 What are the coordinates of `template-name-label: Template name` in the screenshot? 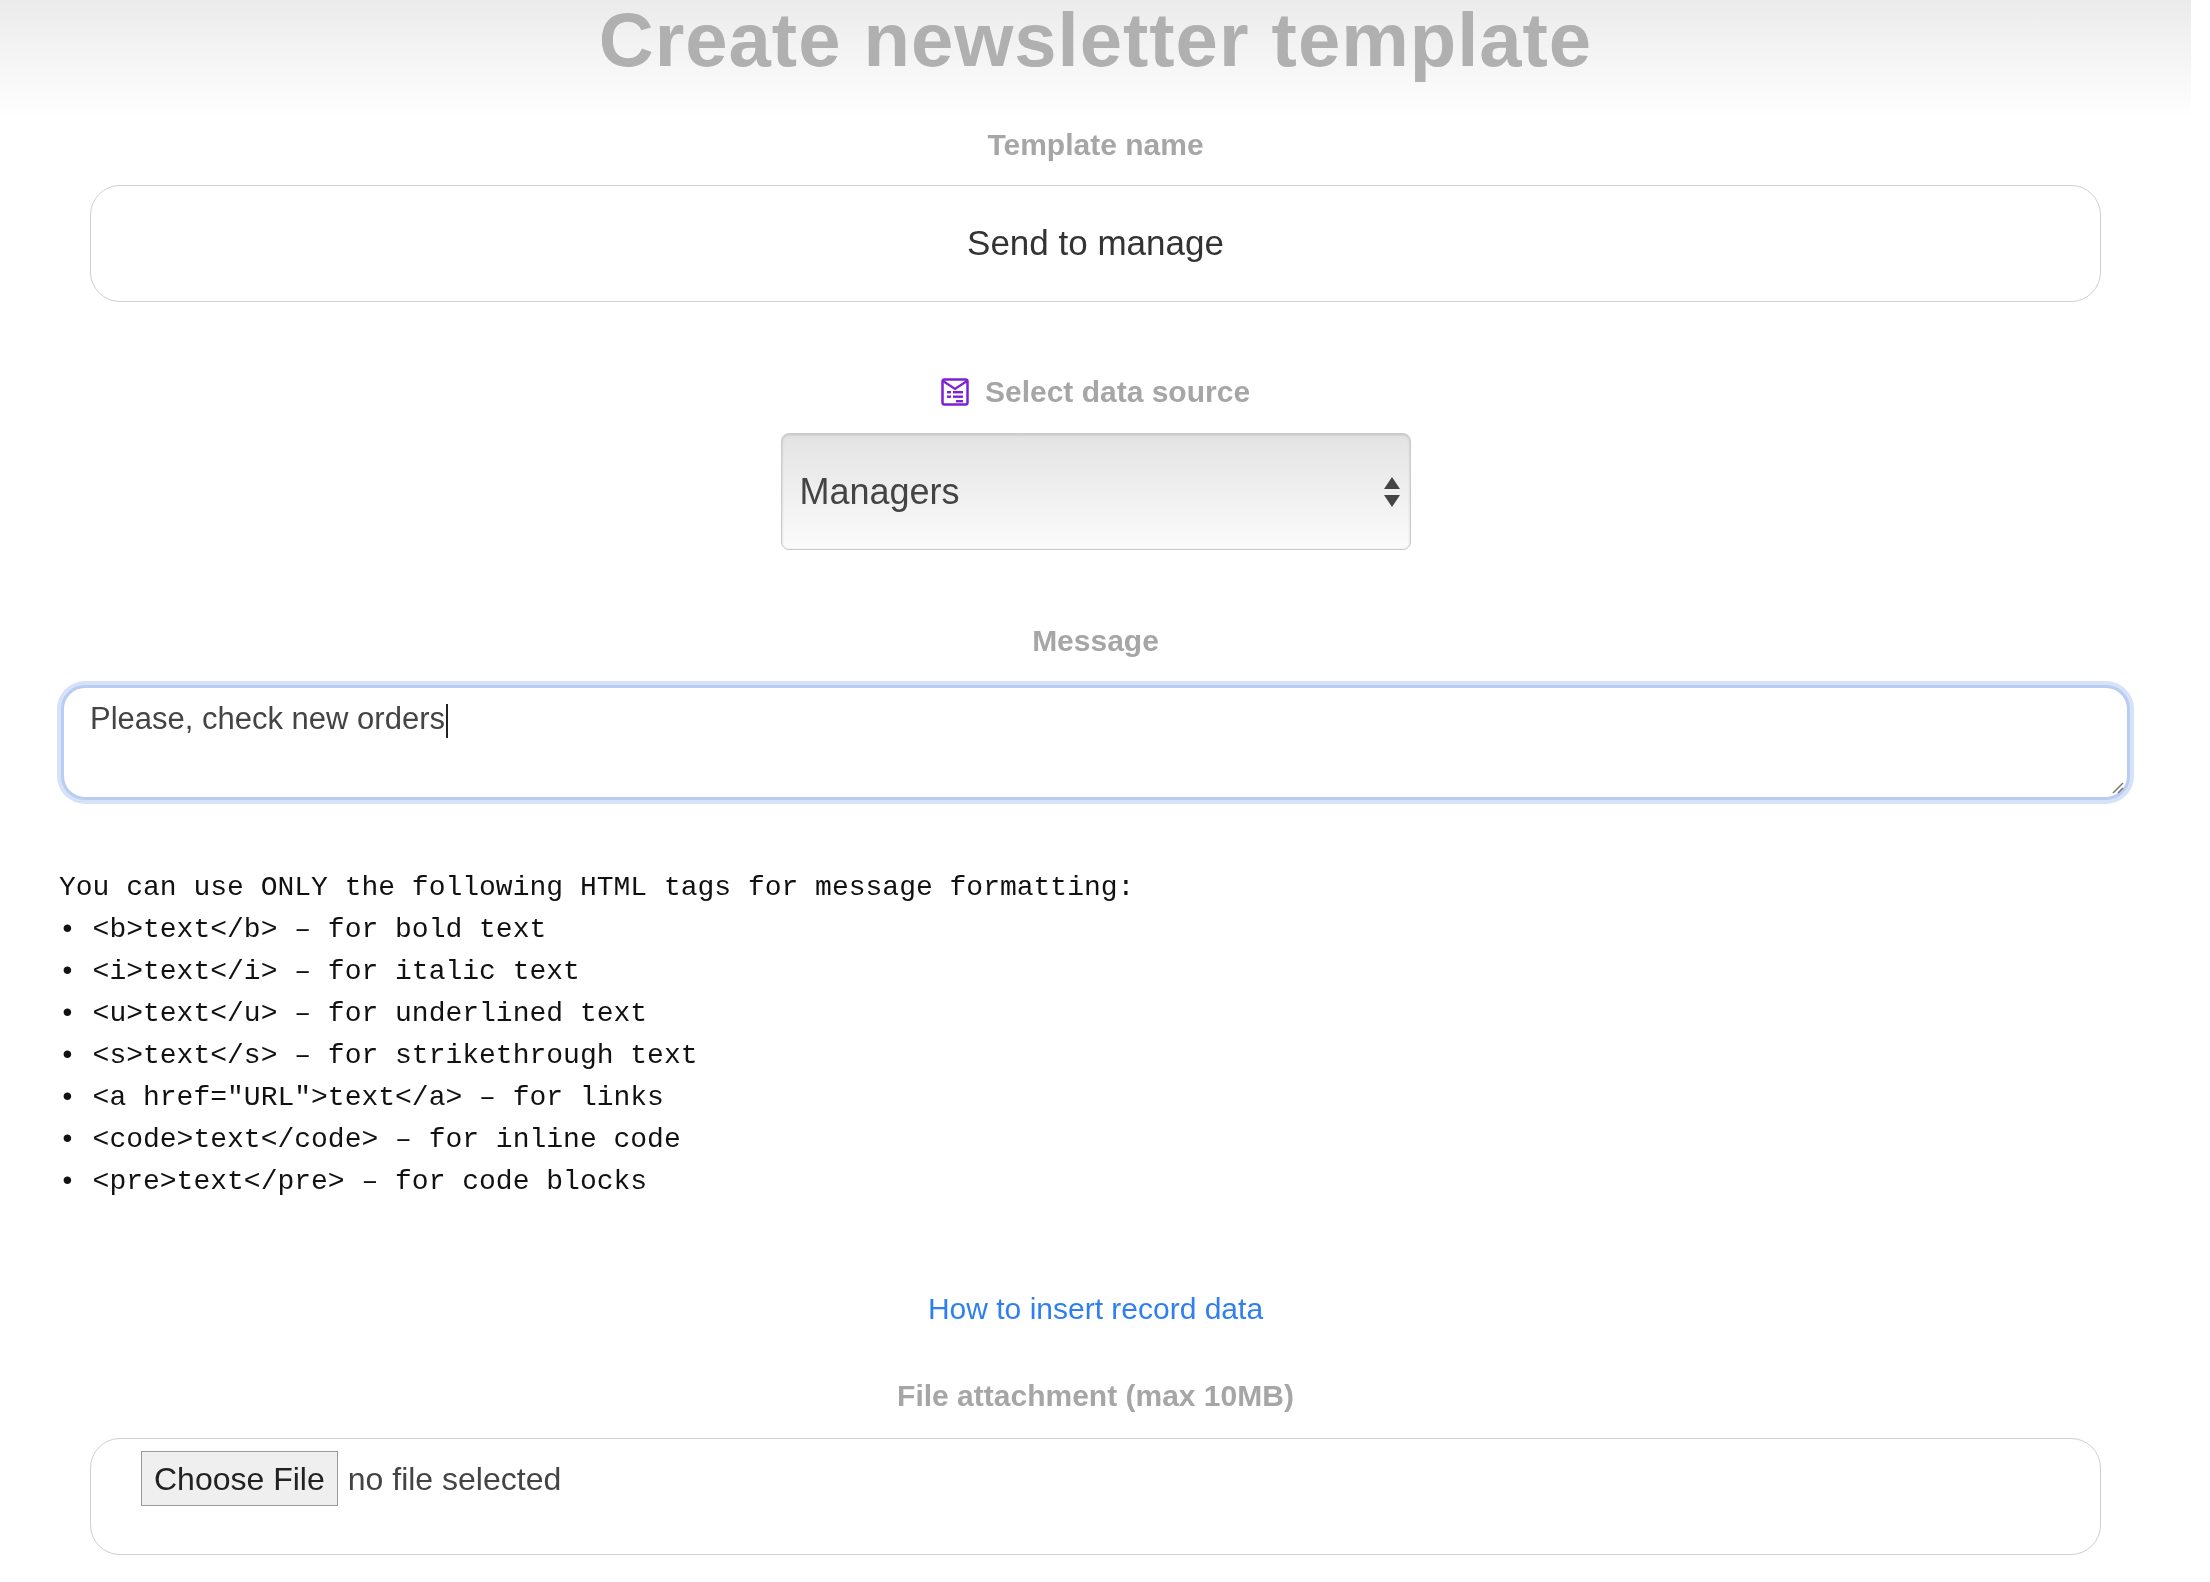 It's located at (1095, 145).